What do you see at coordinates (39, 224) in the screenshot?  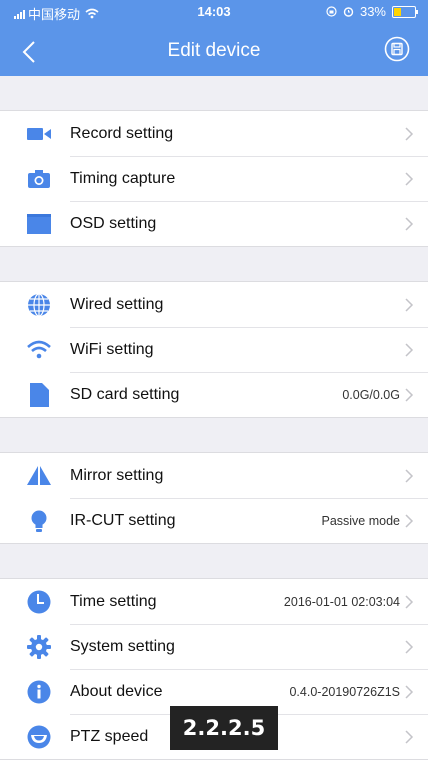 I see `folder-icon` at bounding box center [39, 224].